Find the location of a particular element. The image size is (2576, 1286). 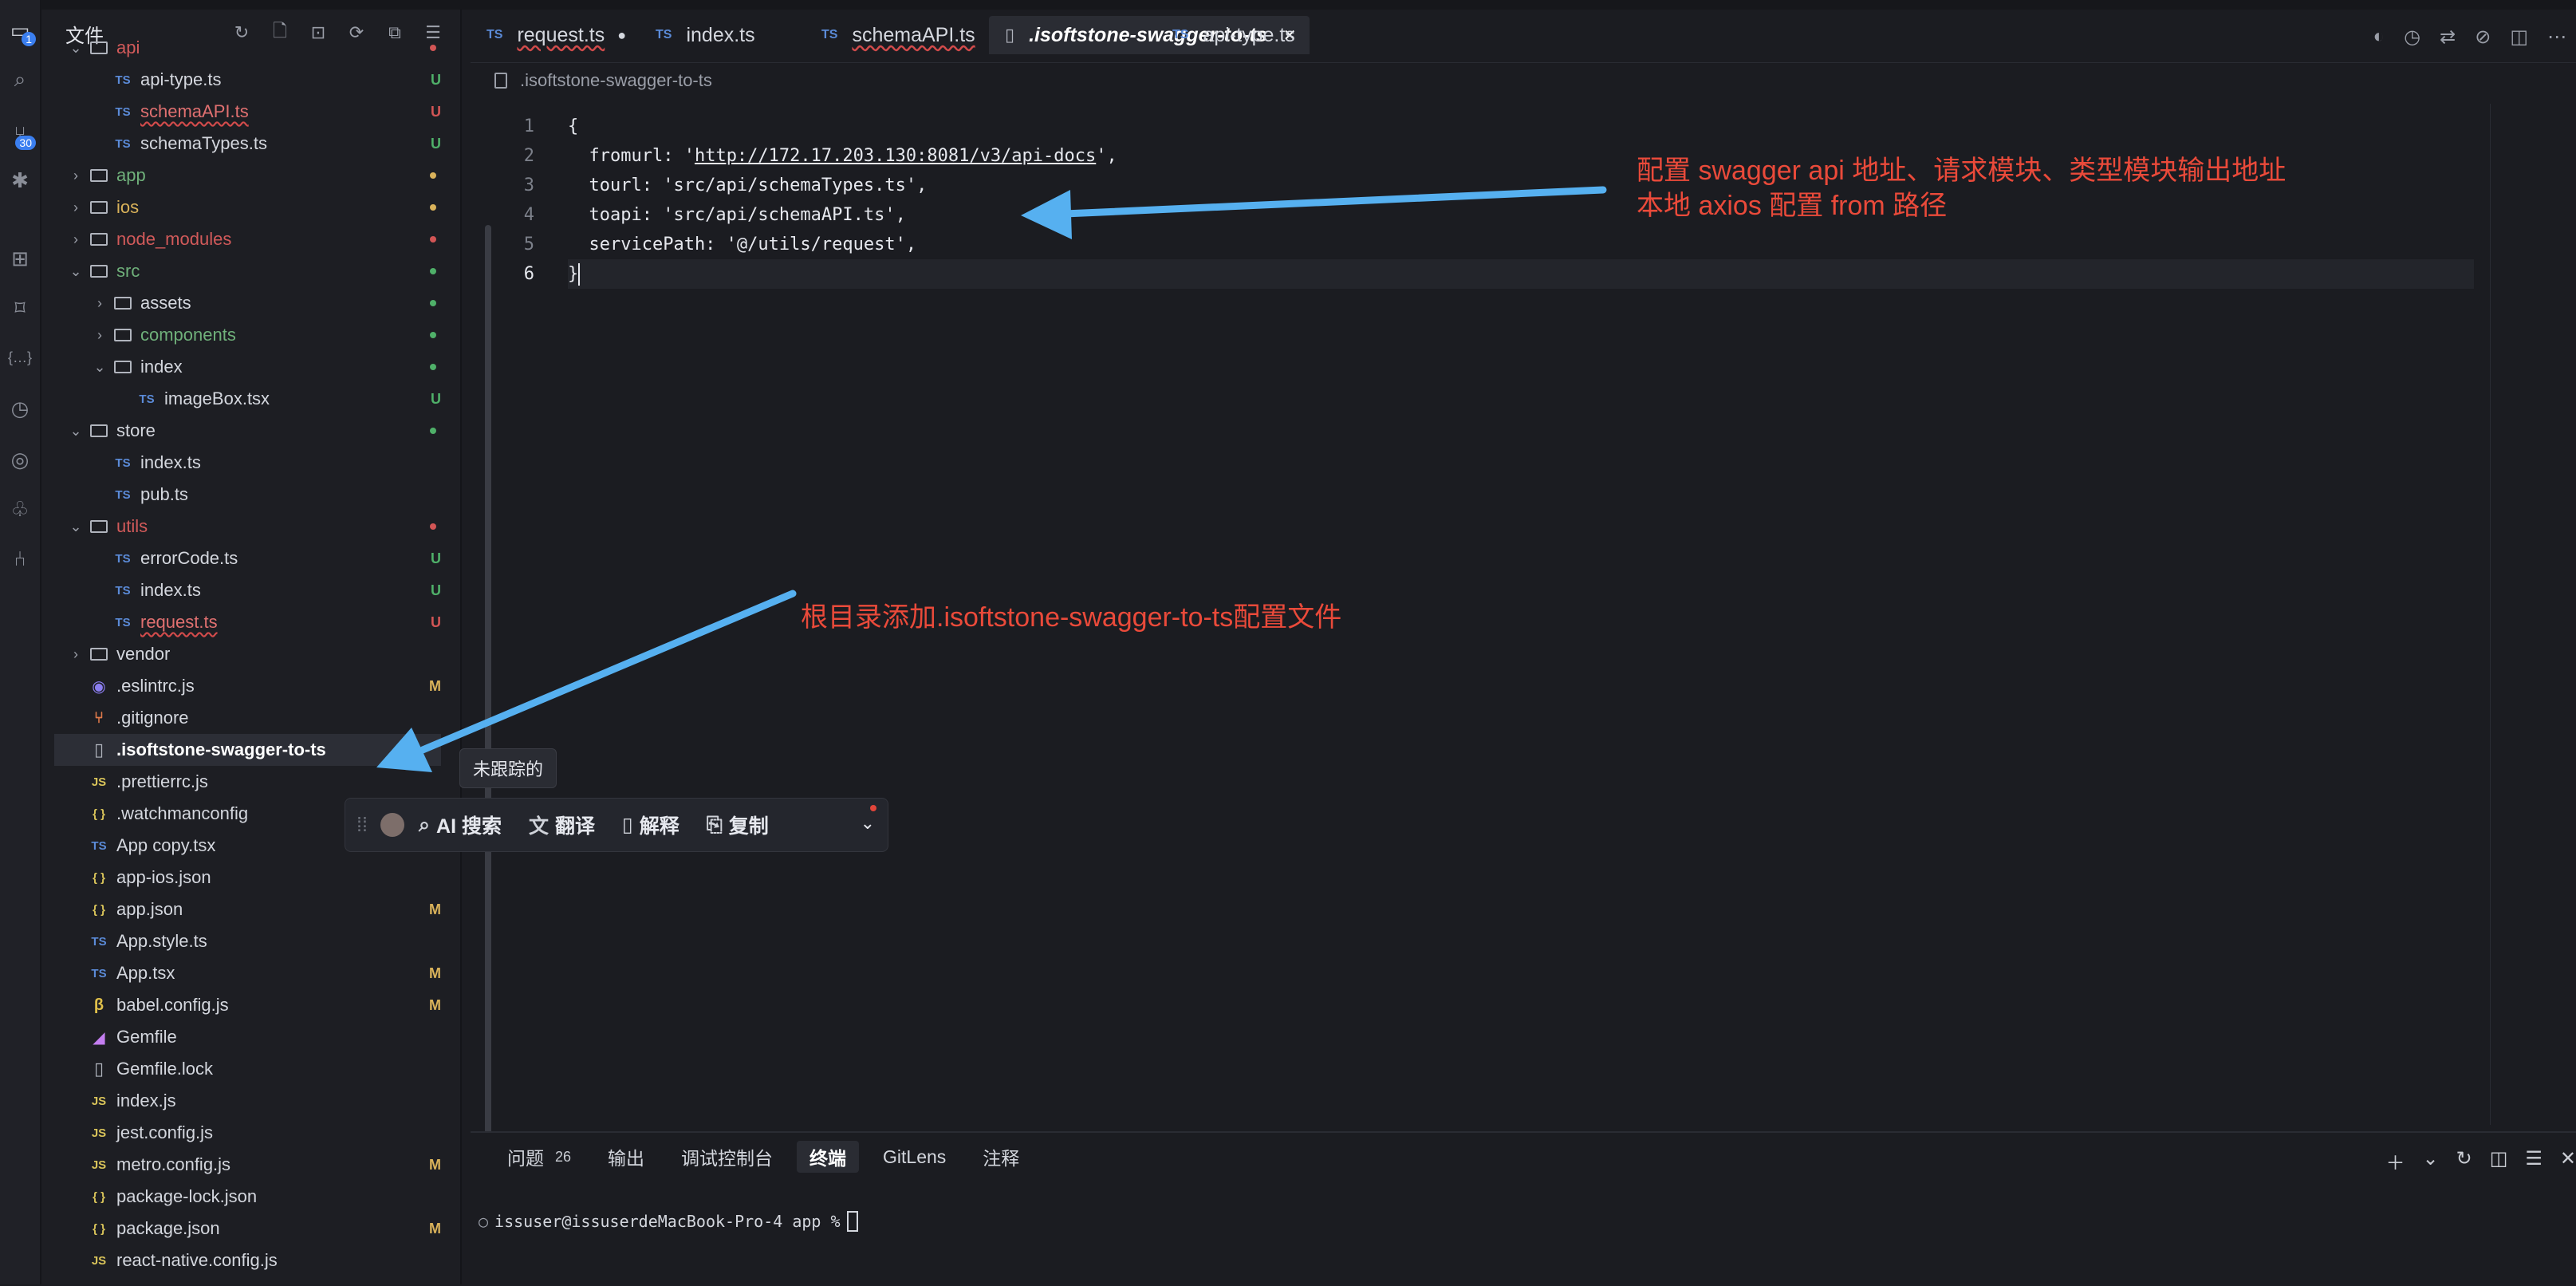

panel-tab-label: 调试控制台 is located at coordinates (727, 1158).